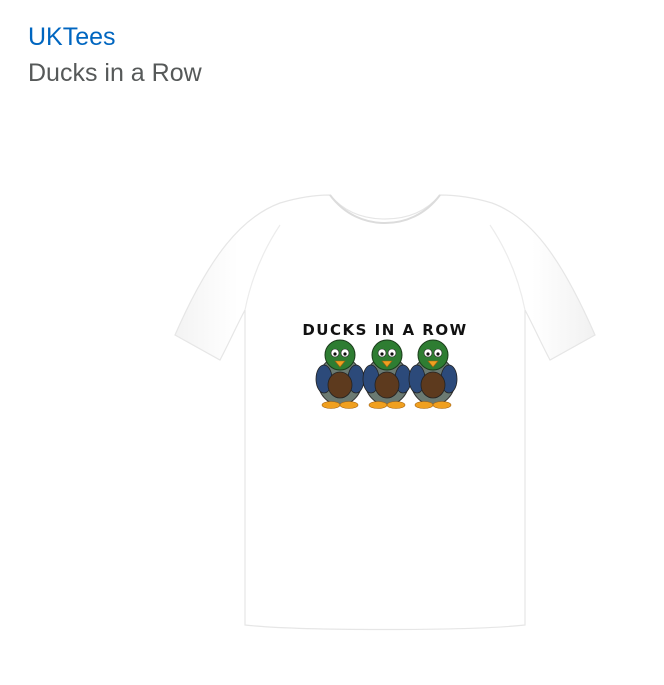 The height and width of the screenshot is (685, 664). Describe the element at coordinates (384, 330) in the screenshot. I see `print-text: DUCKS IN A ROW` at that location.